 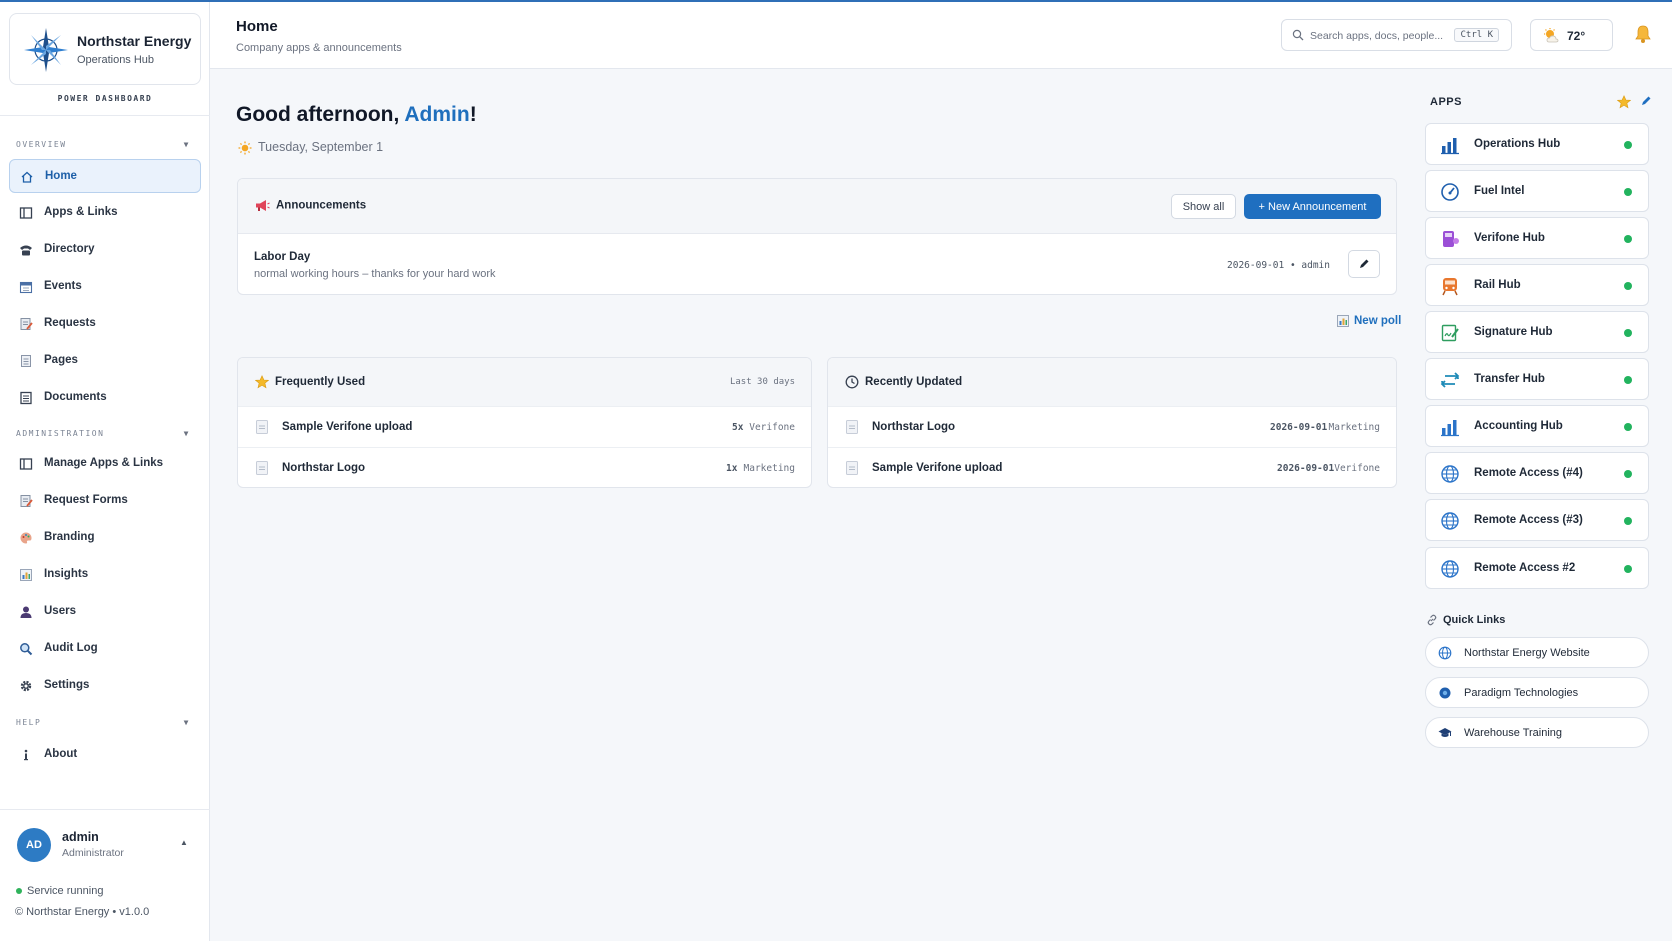 I want to click on app-name: Remote Access #2, so click(x=1525, y=568).